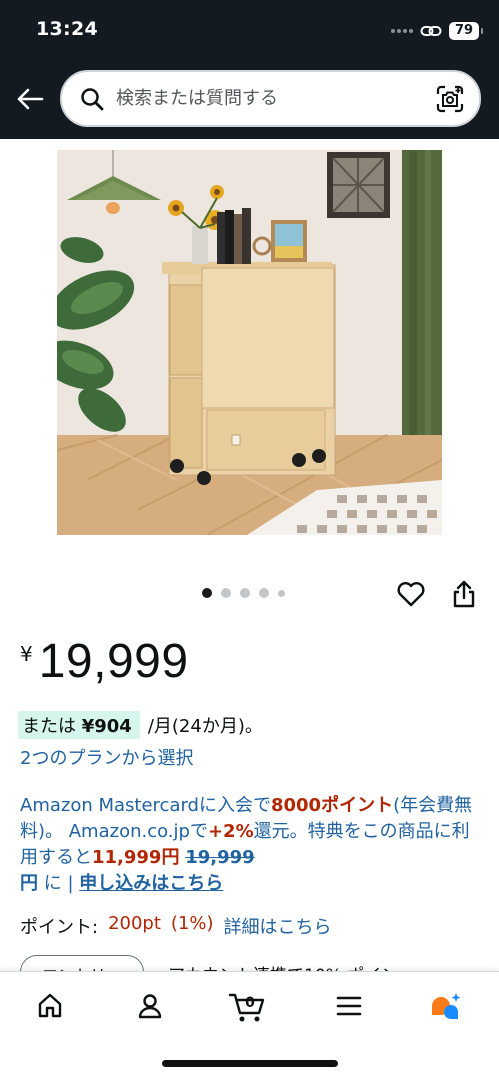 This screenshot has width=499, height=1080. Describe the element at coordinates (106, 726) in the screenshot. I see `installment-amount: ¥904` at that location.